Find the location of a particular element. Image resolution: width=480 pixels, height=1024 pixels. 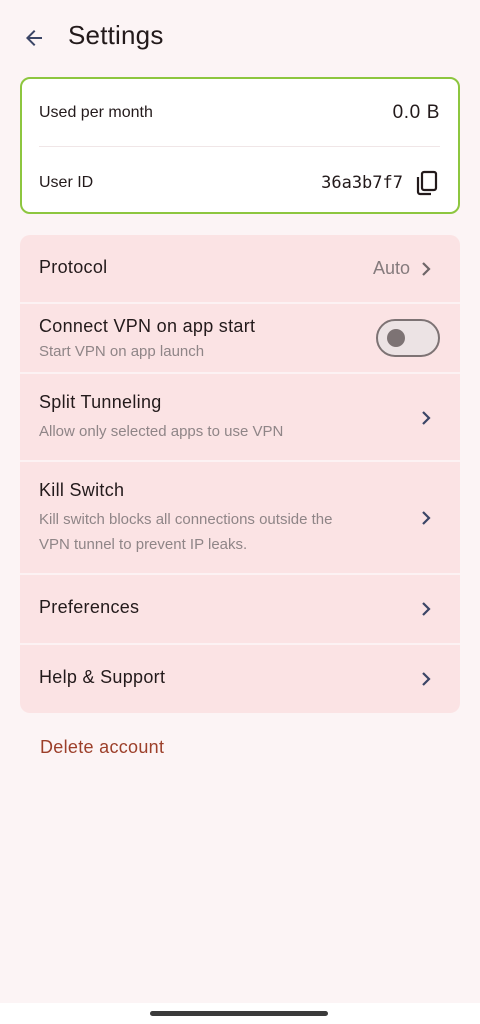

delete-account-button: Delete account is located at coordinates (102, 747).